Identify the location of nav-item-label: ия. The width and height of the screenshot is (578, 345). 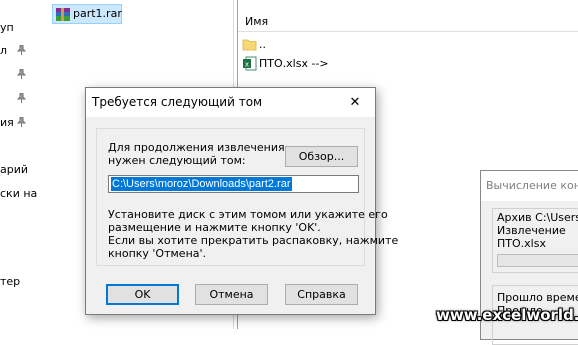
(7, 122).